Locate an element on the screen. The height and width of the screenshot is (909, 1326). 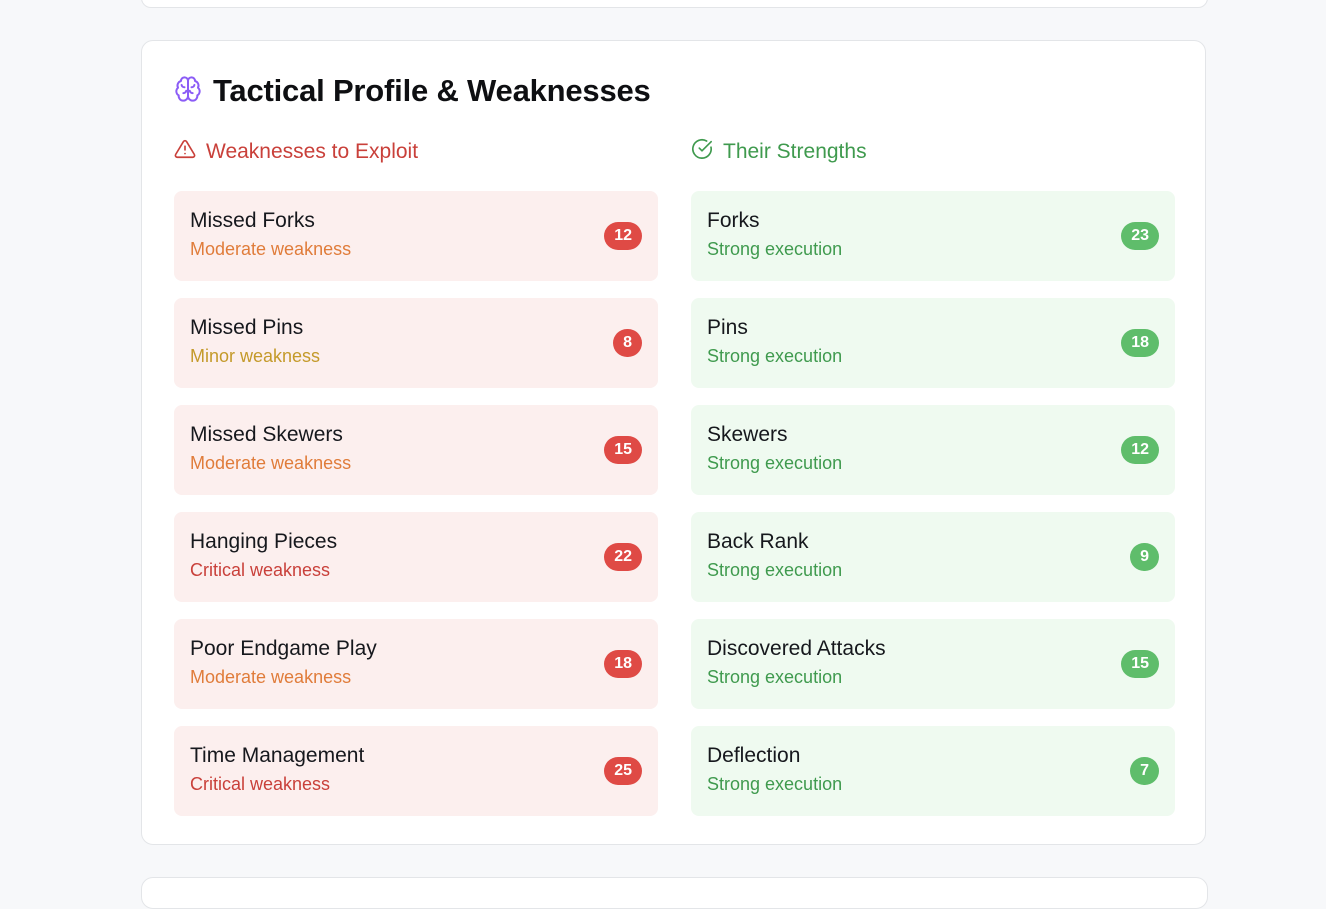
weakness-count-badge: 18 is located at coordinates (623, 664).